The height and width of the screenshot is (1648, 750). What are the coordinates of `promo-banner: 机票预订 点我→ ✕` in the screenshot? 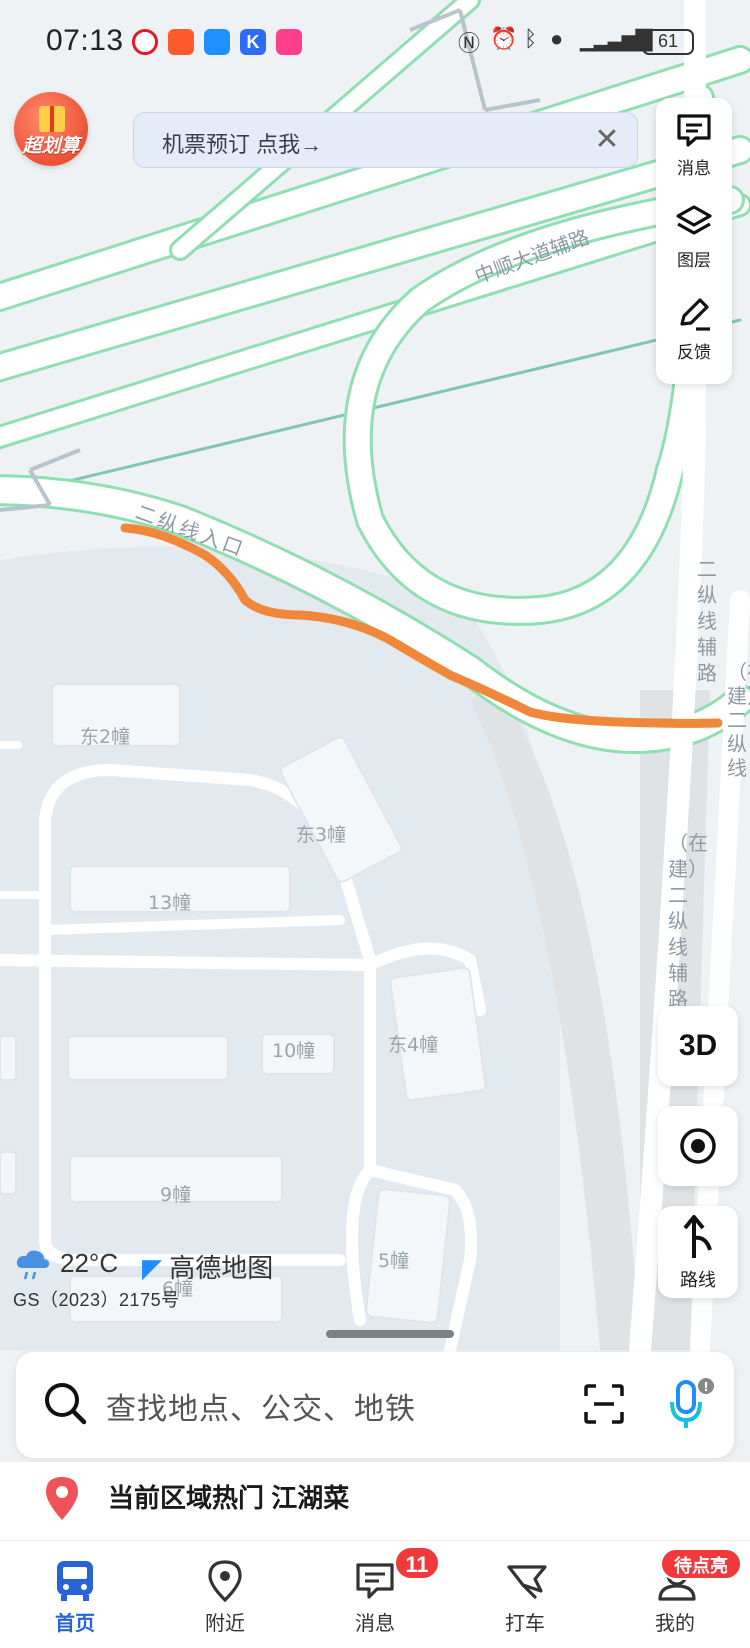 It's located at (385, 140).